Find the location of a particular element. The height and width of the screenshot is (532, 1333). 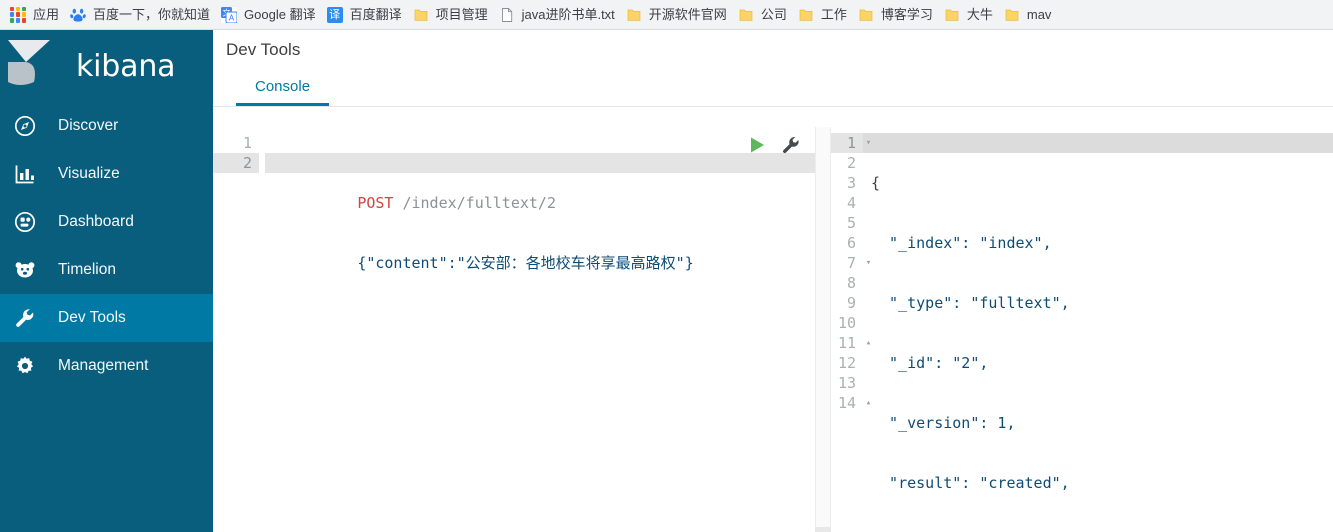

bar-chart-icon is located at coordinates (29, 174).